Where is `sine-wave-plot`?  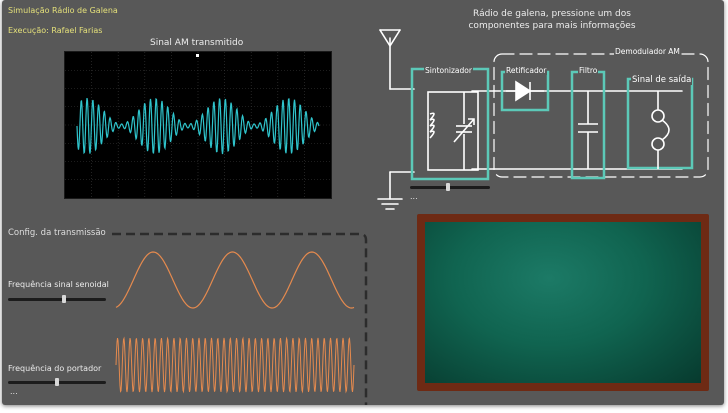
sine-wave-plot is located at coordinates (235, 280).